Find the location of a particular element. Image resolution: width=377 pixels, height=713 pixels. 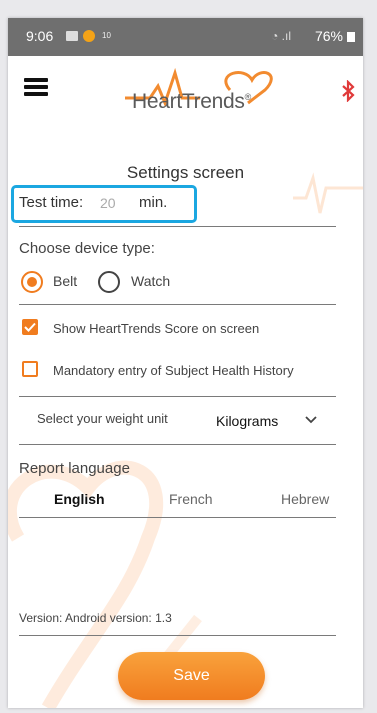

radio-watch is located at coordinates (109, 282).